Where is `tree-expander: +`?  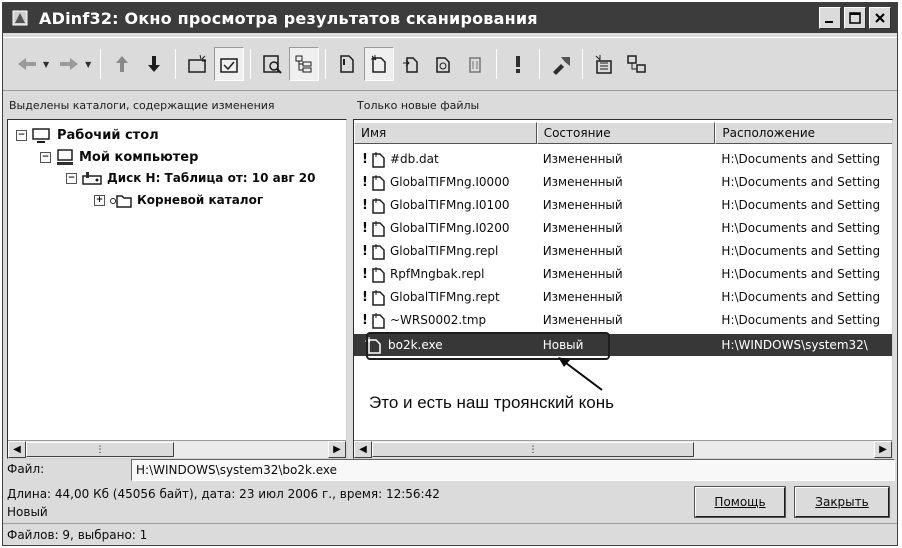
tree-expander: + is located at coordinates (99, 200).